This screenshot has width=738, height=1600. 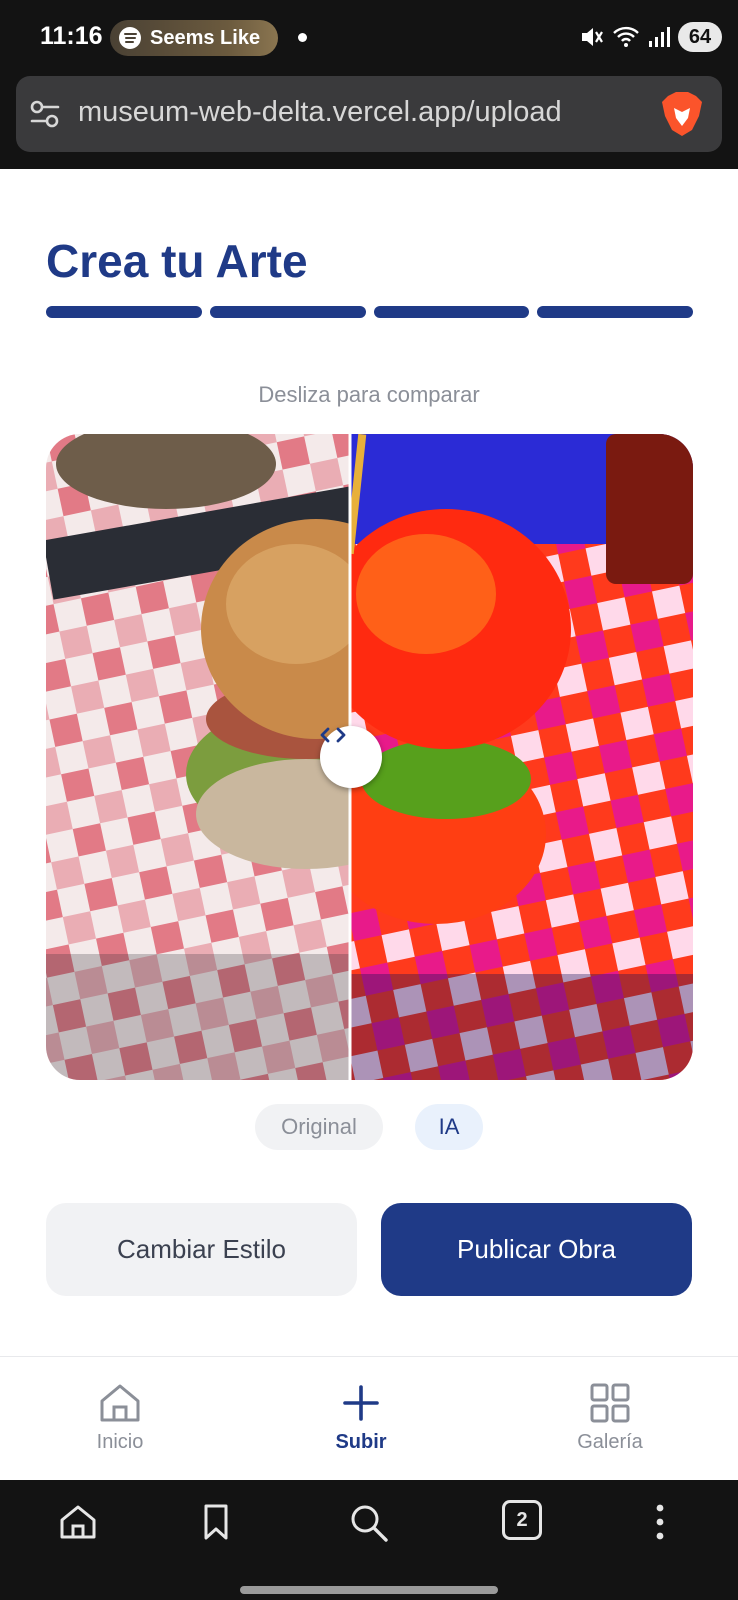 I want to click on notification-dot, so click(x=302, y=37).